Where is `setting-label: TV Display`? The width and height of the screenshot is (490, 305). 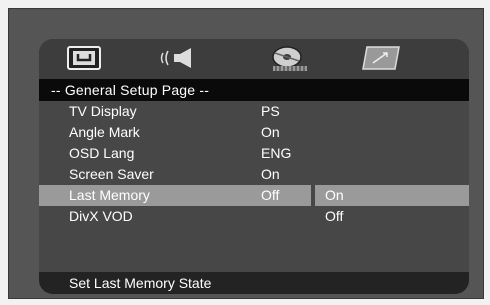
setting-label: TV Display is located at coordinates (103, 111).